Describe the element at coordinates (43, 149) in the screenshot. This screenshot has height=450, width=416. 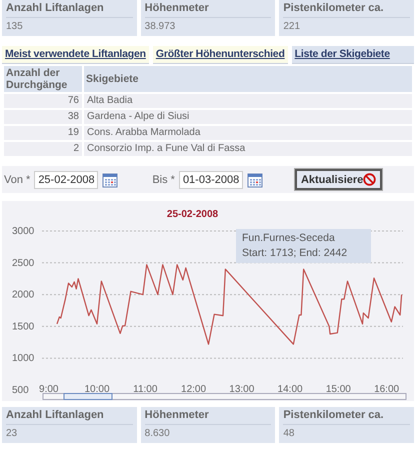
I see `table-cell: 2` at that location.